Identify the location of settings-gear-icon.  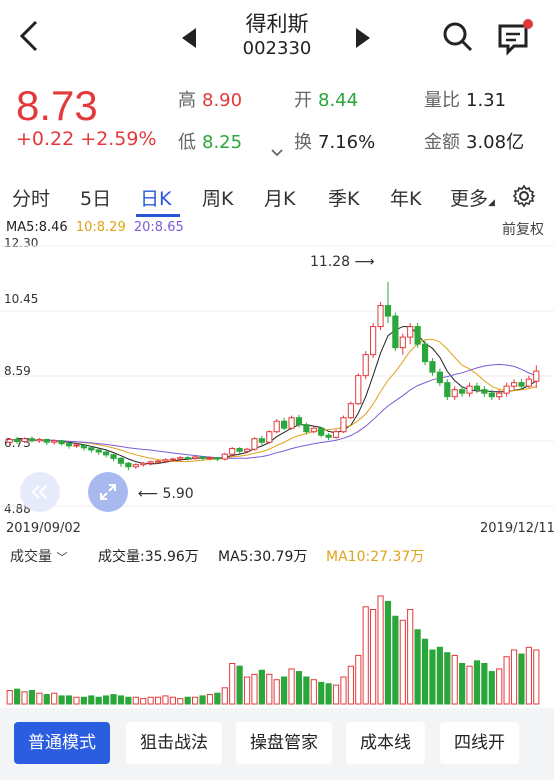
(524, 196).